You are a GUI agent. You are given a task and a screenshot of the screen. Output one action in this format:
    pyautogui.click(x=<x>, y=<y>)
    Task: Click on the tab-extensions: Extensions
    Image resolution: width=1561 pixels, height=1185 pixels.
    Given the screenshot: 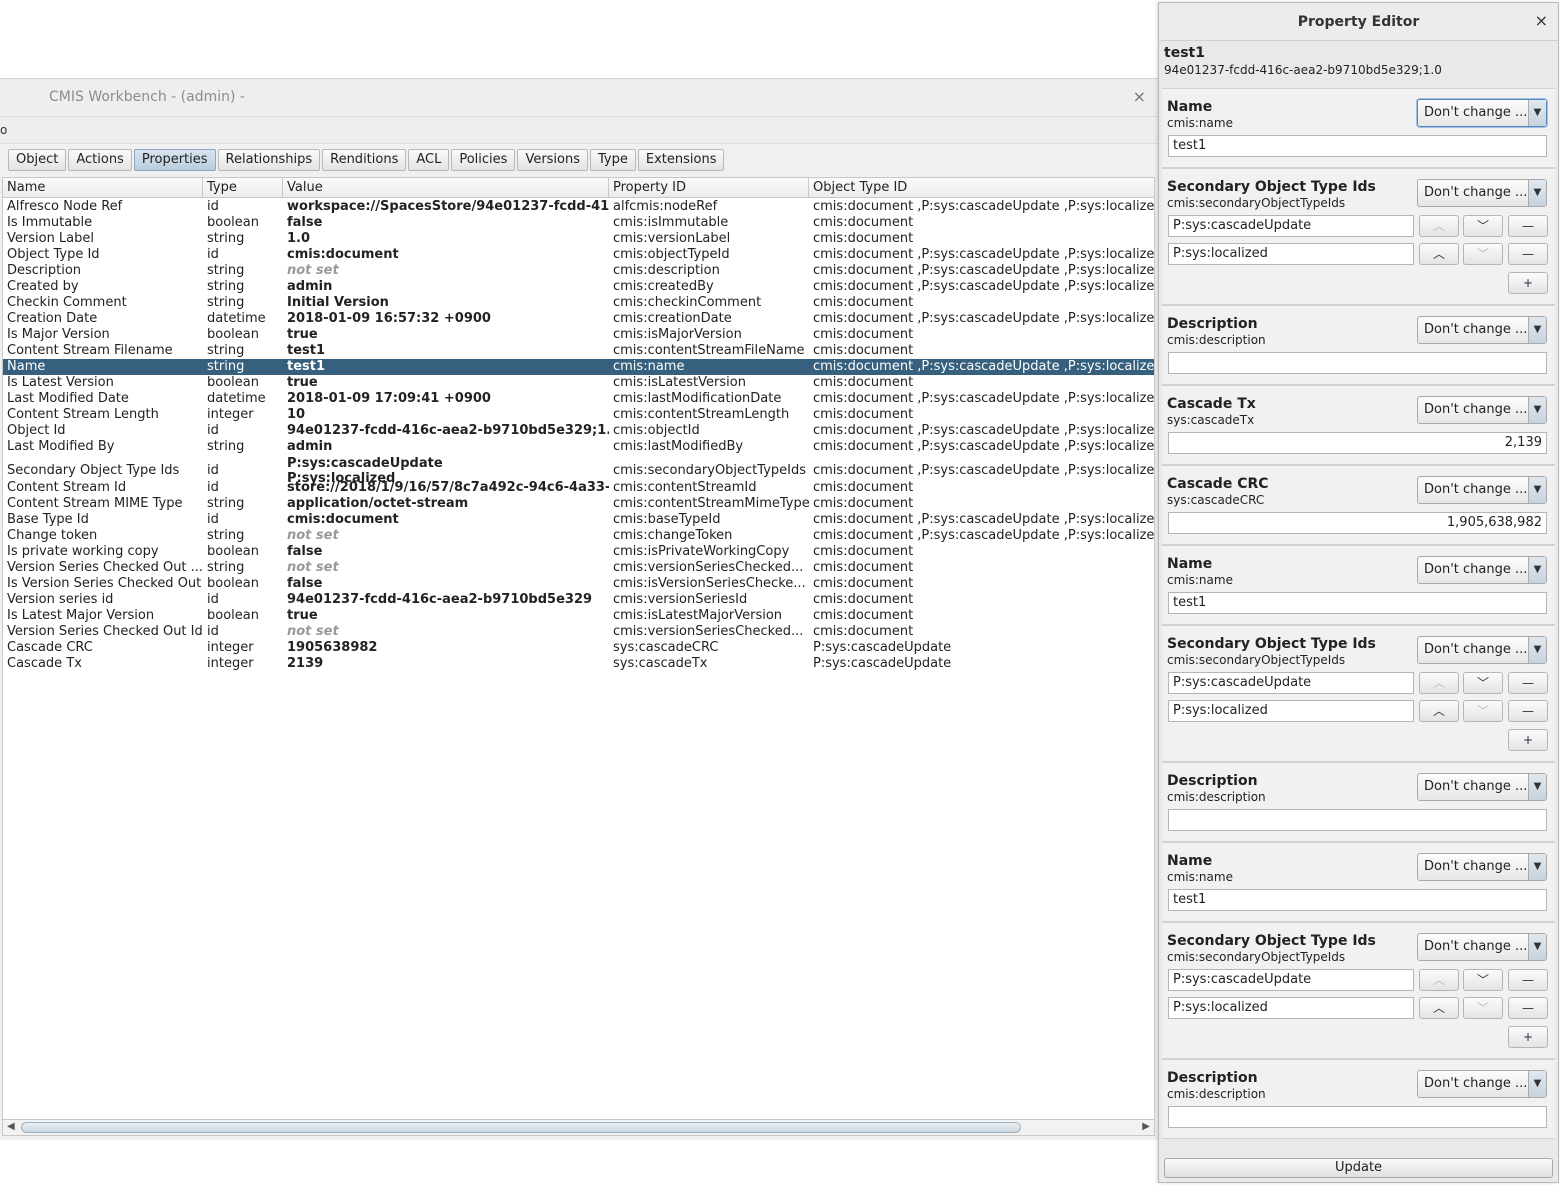 What is the action you would take?
    pyautogui.click(x=681, y=160)
    